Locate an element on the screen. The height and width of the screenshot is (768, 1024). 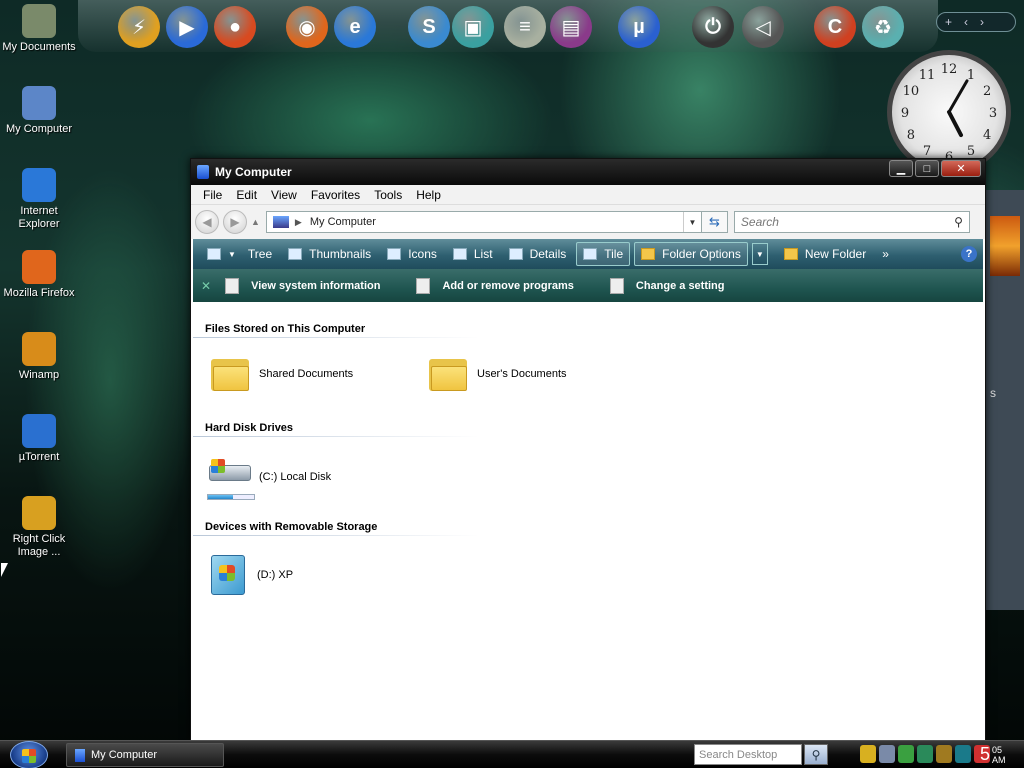
task-label: Add or remove programs is located at coordinates (508, 285).